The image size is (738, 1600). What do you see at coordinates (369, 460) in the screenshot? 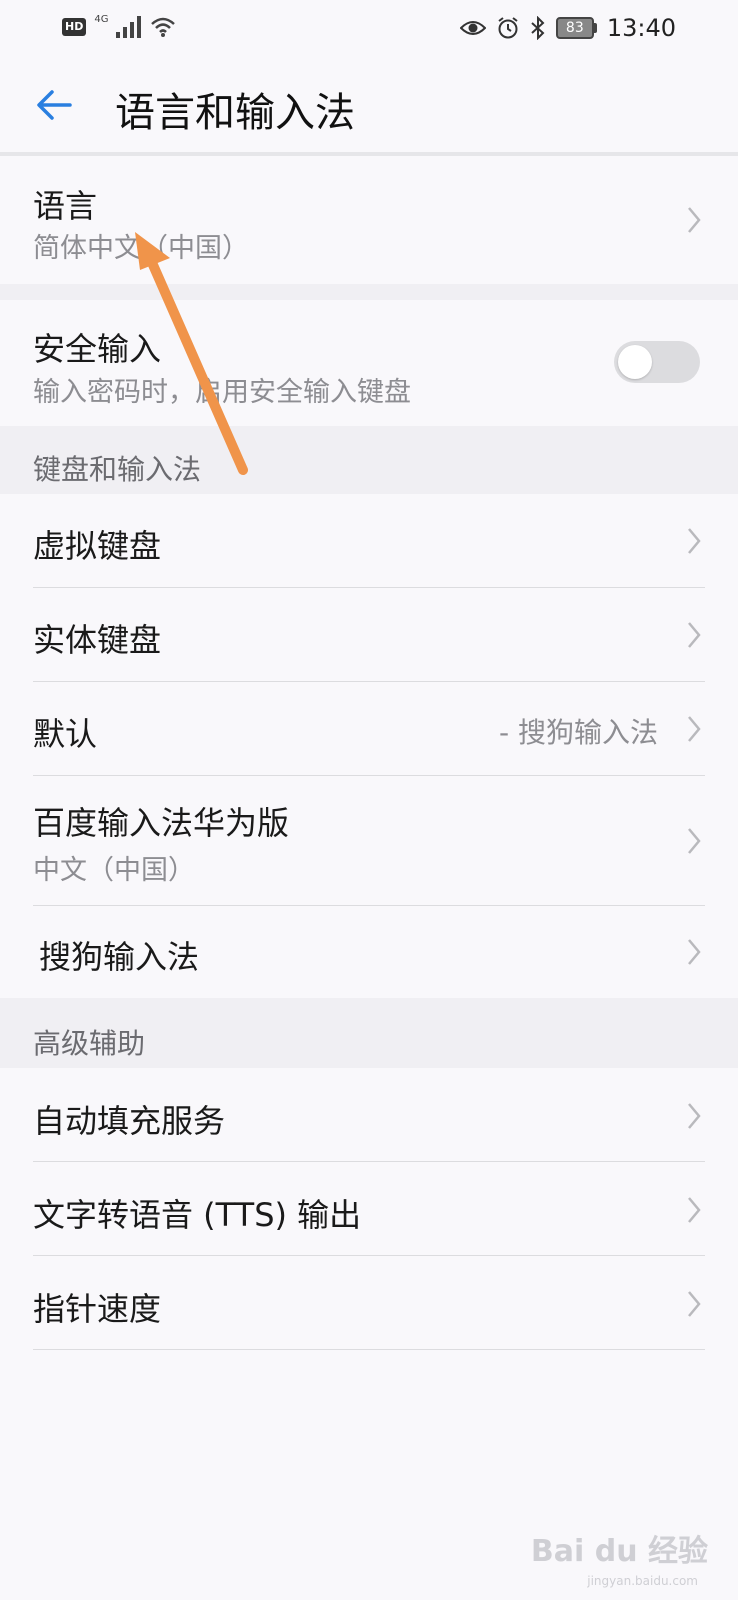
I see `section-header-keyboard: 键盘和输入法` at bounding box center [369, 460].